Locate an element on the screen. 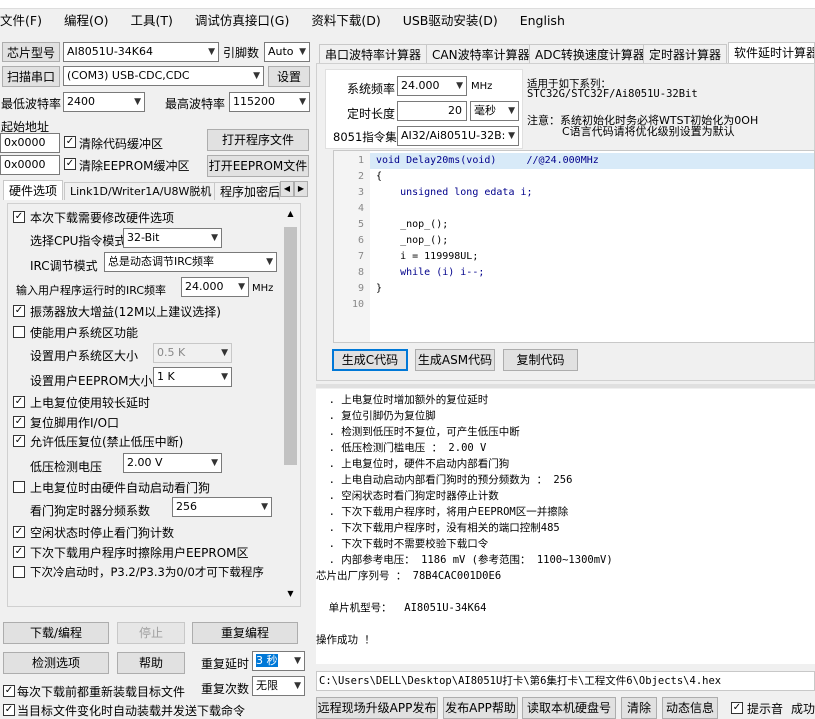 This screenshot has width=815, height=719. tab-scroll-left-button: ◀ is located at coordinates (287, 189).